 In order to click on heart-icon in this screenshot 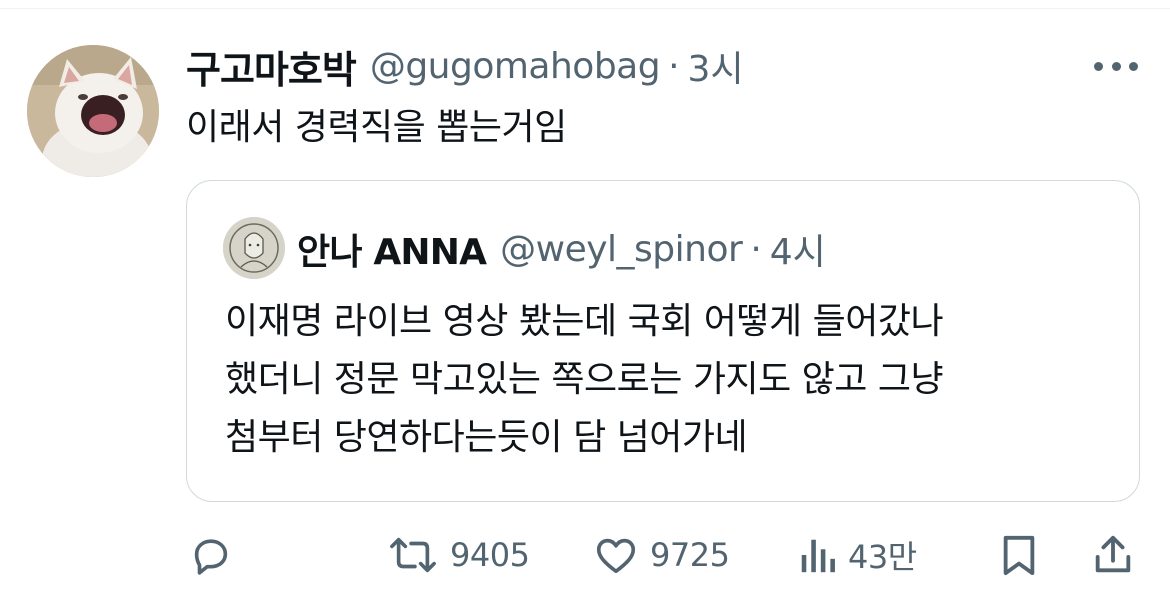, I will do `click(616, 556)`.